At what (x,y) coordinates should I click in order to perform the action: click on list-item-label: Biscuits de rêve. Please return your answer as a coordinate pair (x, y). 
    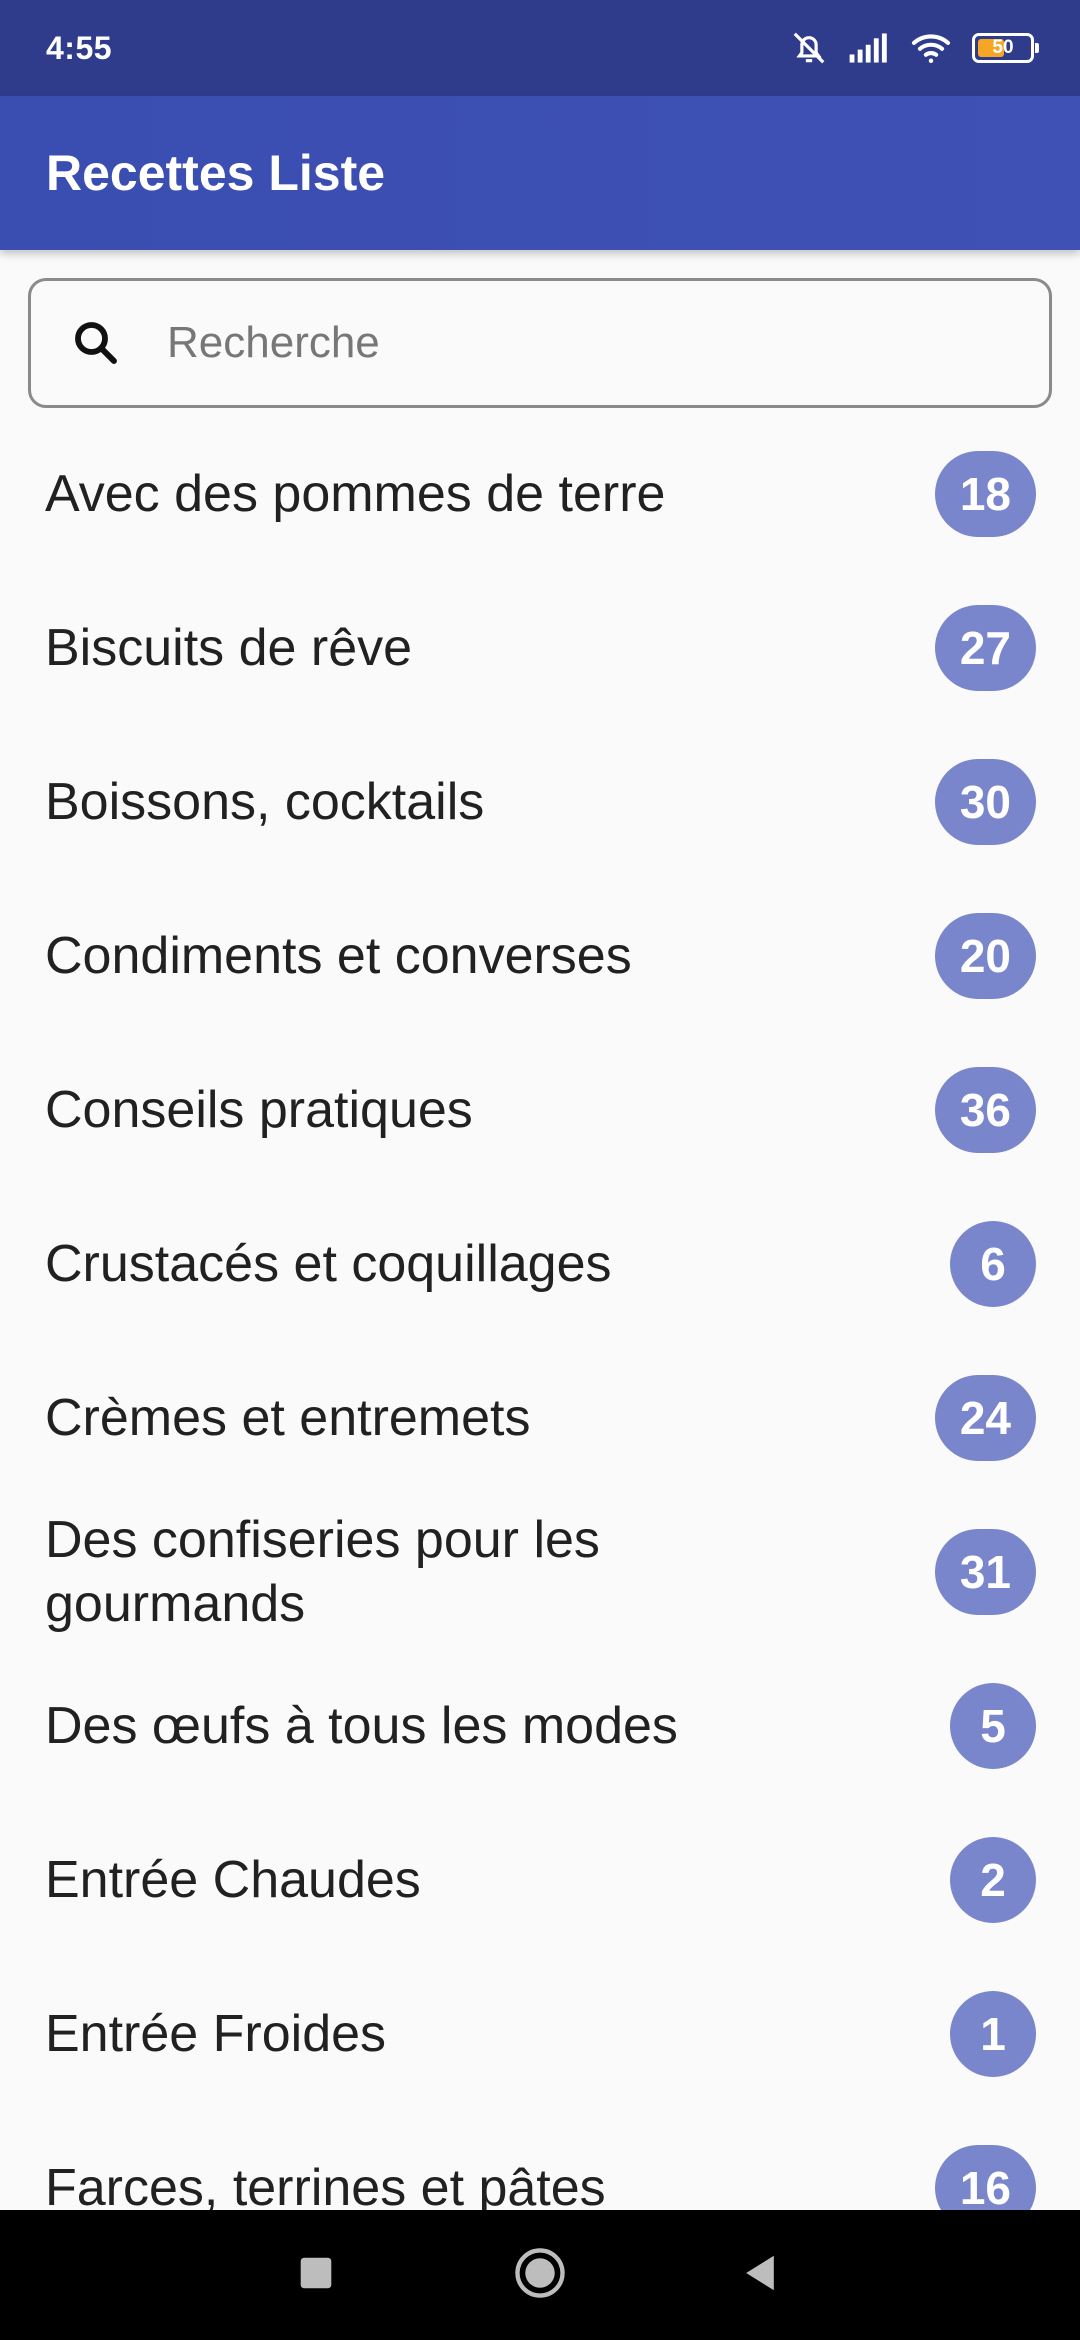
    Looking at the image, I should click on (229, 648).